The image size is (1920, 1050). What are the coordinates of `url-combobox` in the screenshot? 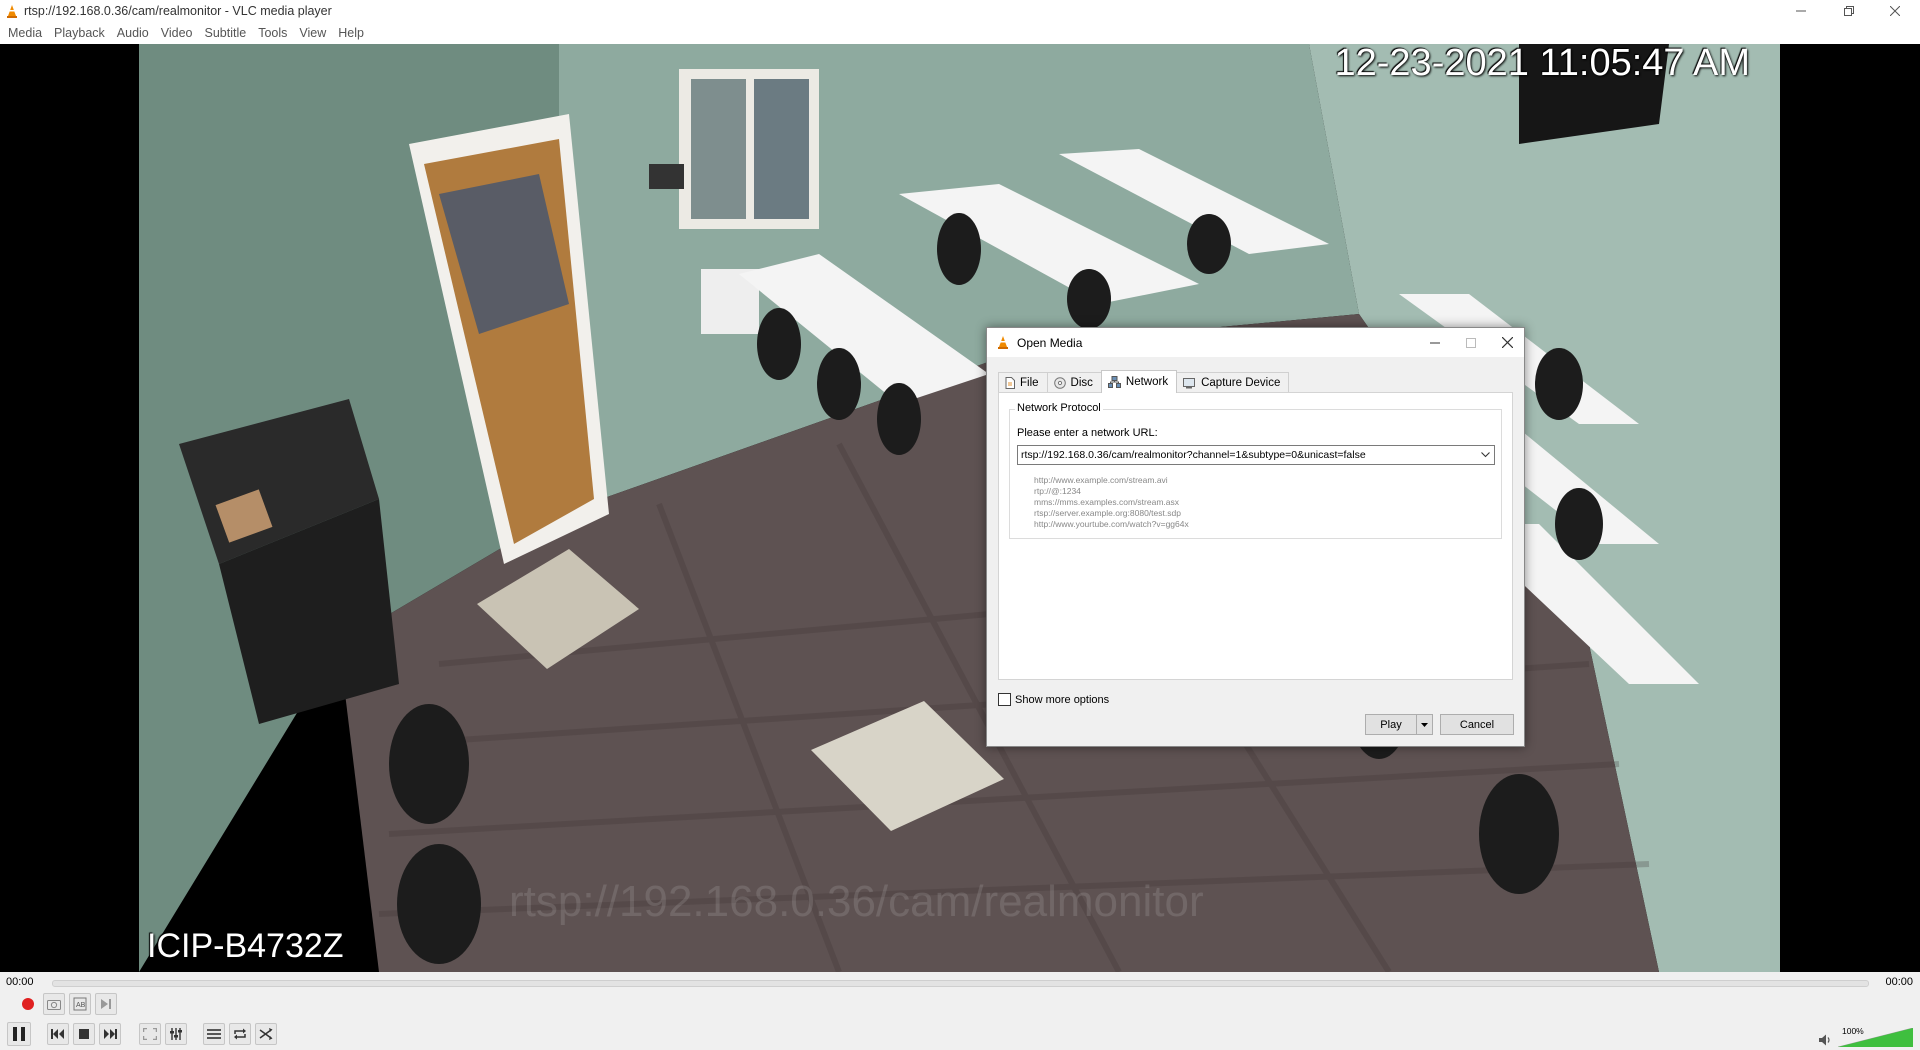 It's located at (1256, 455).